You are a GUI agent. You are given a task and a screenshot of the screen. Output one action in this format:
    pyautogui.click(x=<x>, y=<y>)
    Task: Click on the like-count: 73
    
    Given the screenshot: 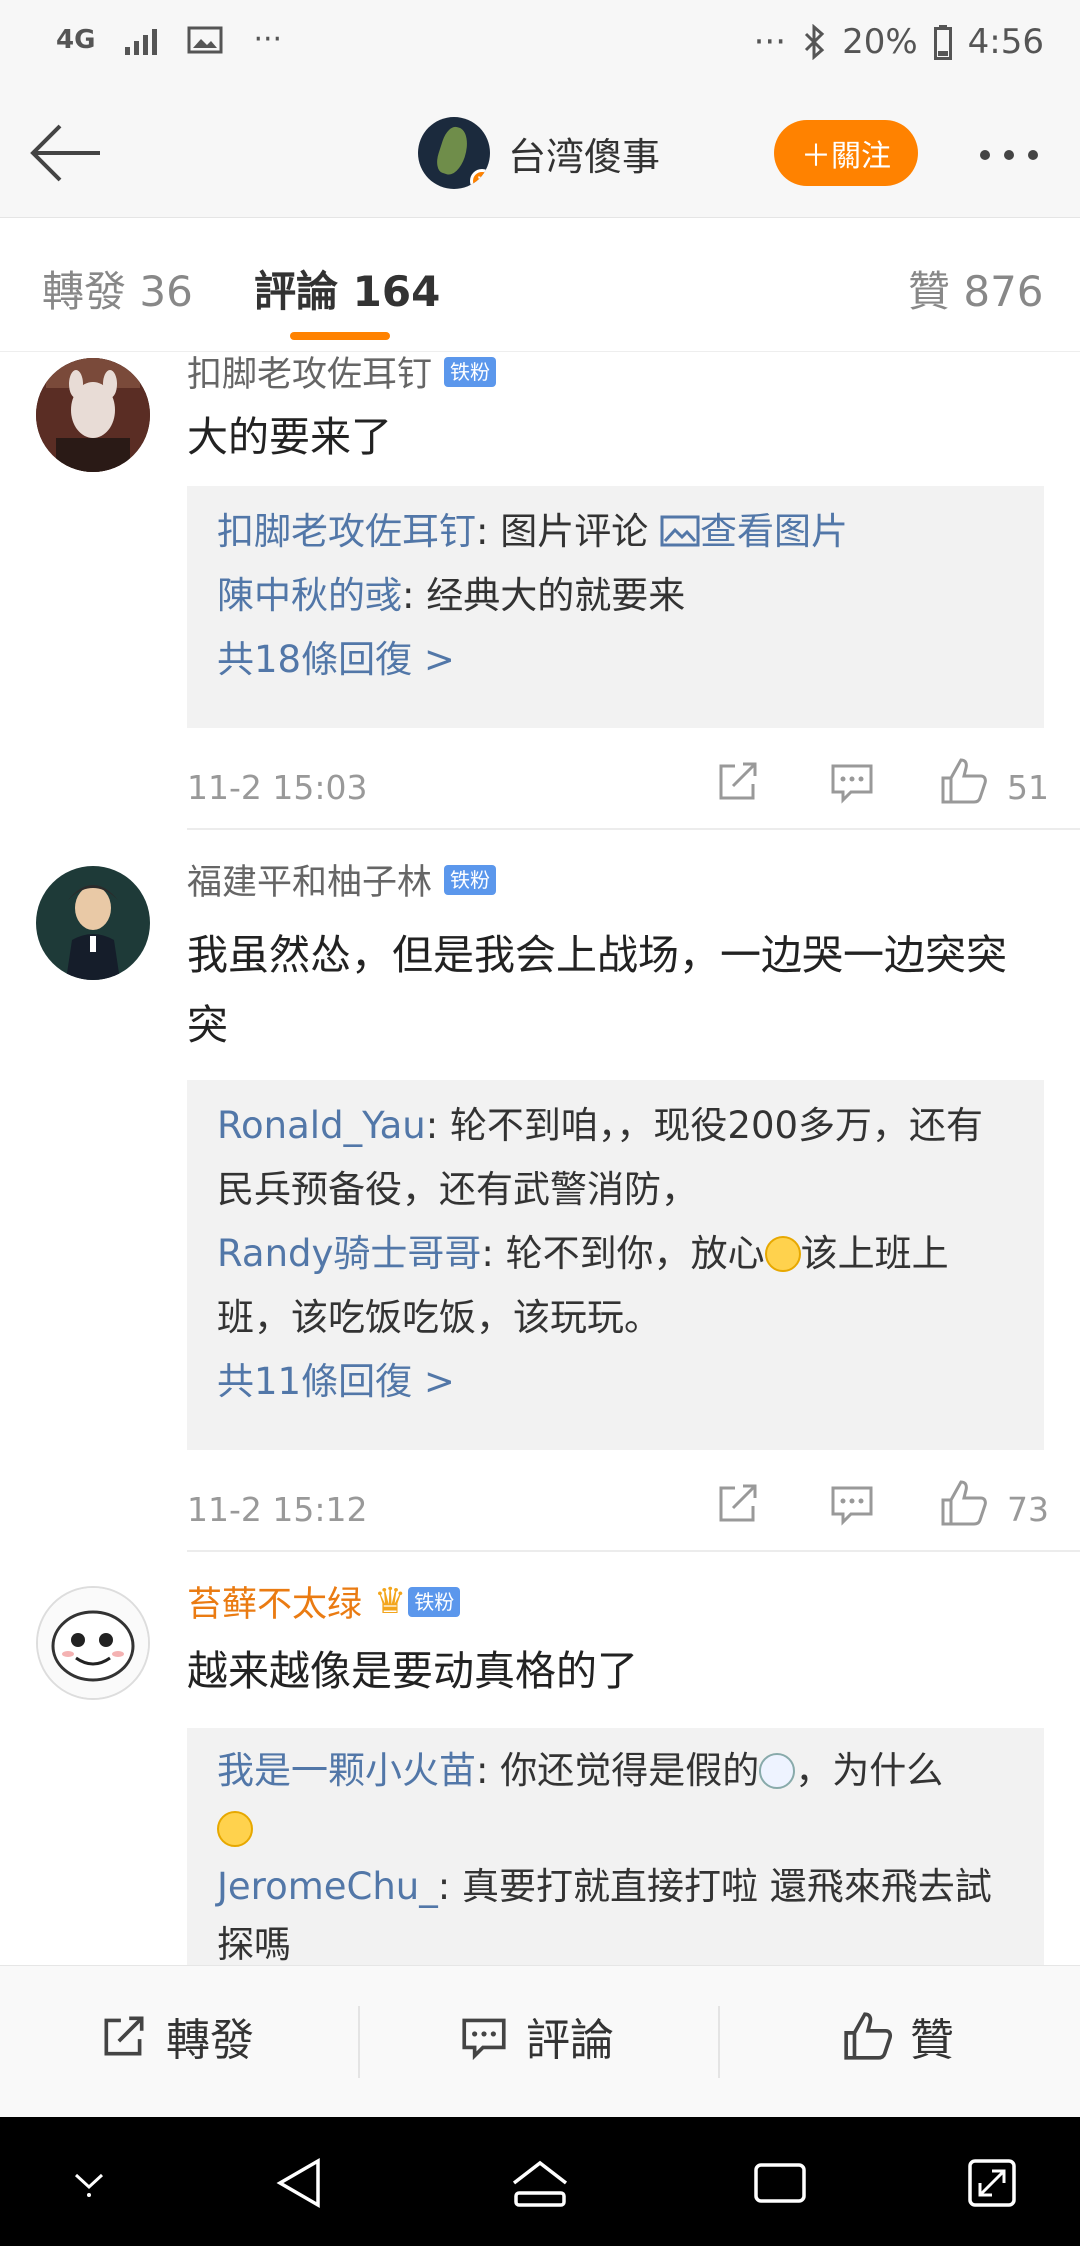 What is the action you would take?
    pyautogui.click(x=1028, y=1509)
    